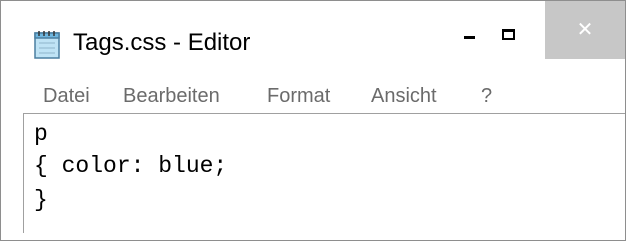 The width and height of the screenshot is (626, 241). I want to click on menu-item-bearbeiten: Bearbeiten, so click(171, 96).